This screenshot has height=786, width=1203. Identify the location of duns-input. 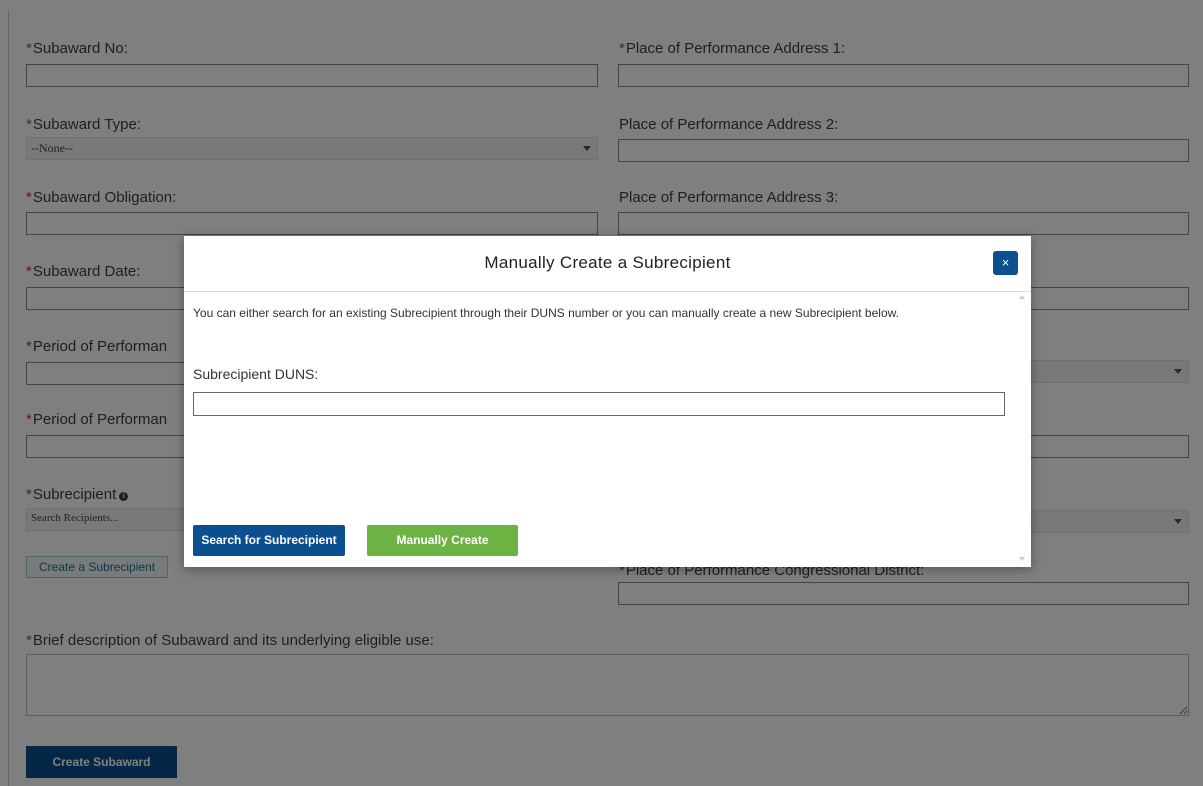
(599, 404).